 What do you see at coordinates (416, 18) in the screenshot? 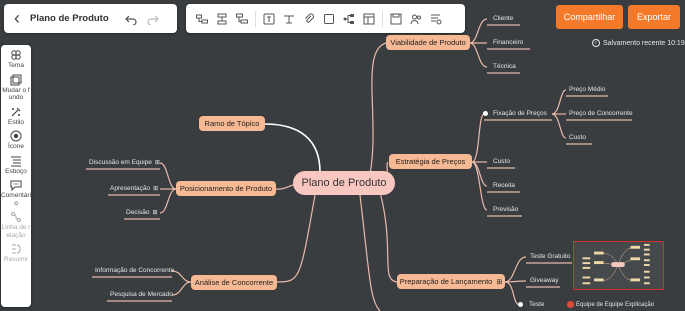
I see `collaborate-icon` at bounding box center [416, 18].